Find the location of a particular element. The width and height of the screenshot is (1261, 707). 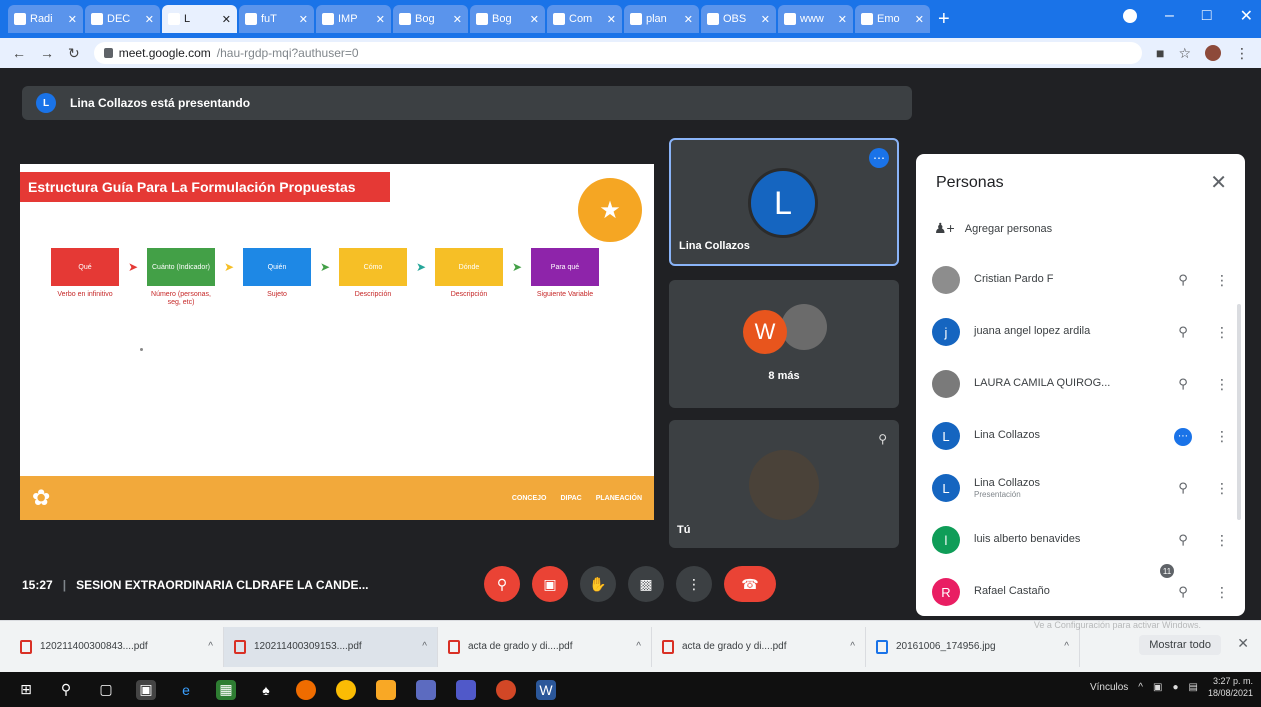

powerpoint-icon is located at coordinates (506, 689).